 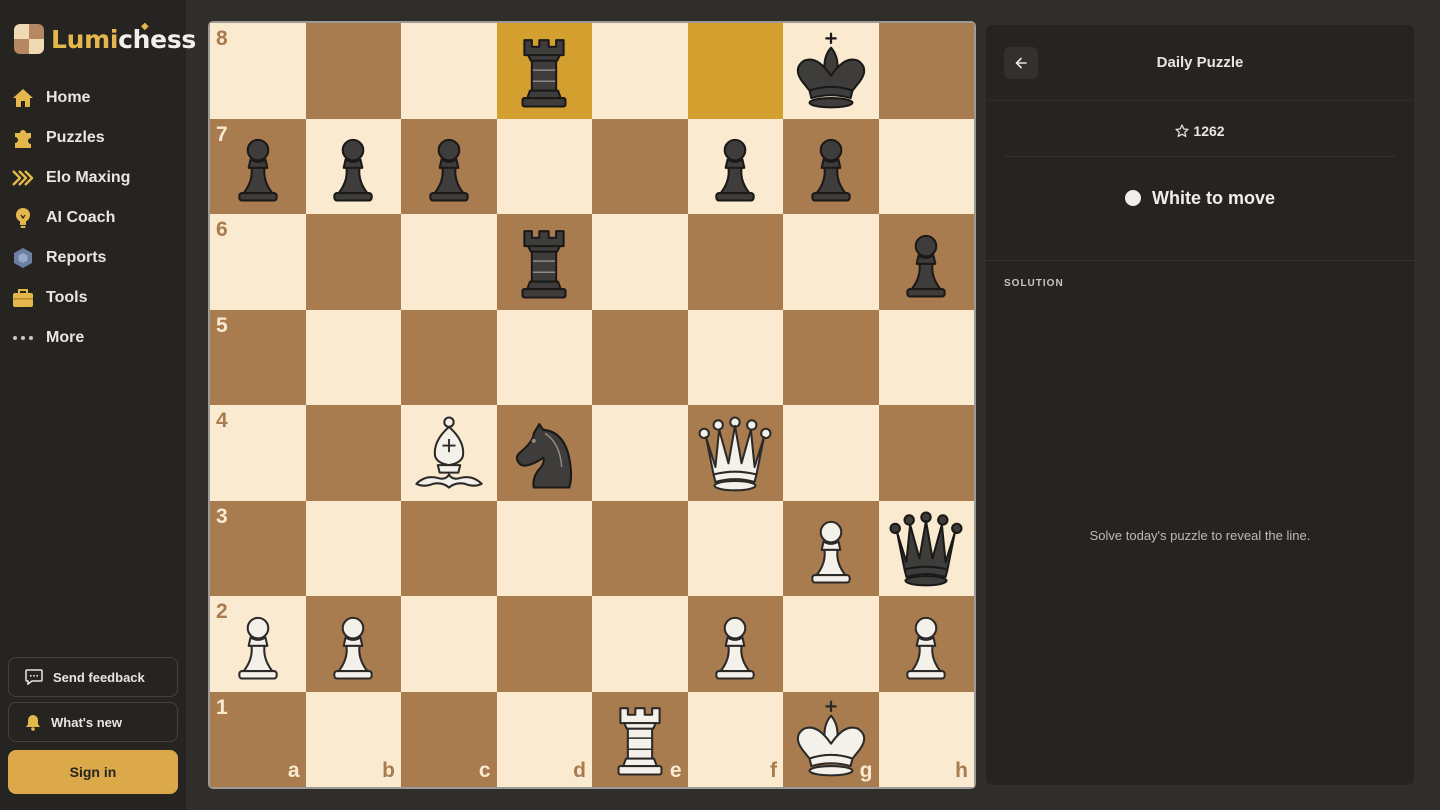 I want to click on square-b6, so click(x=353, y=262).